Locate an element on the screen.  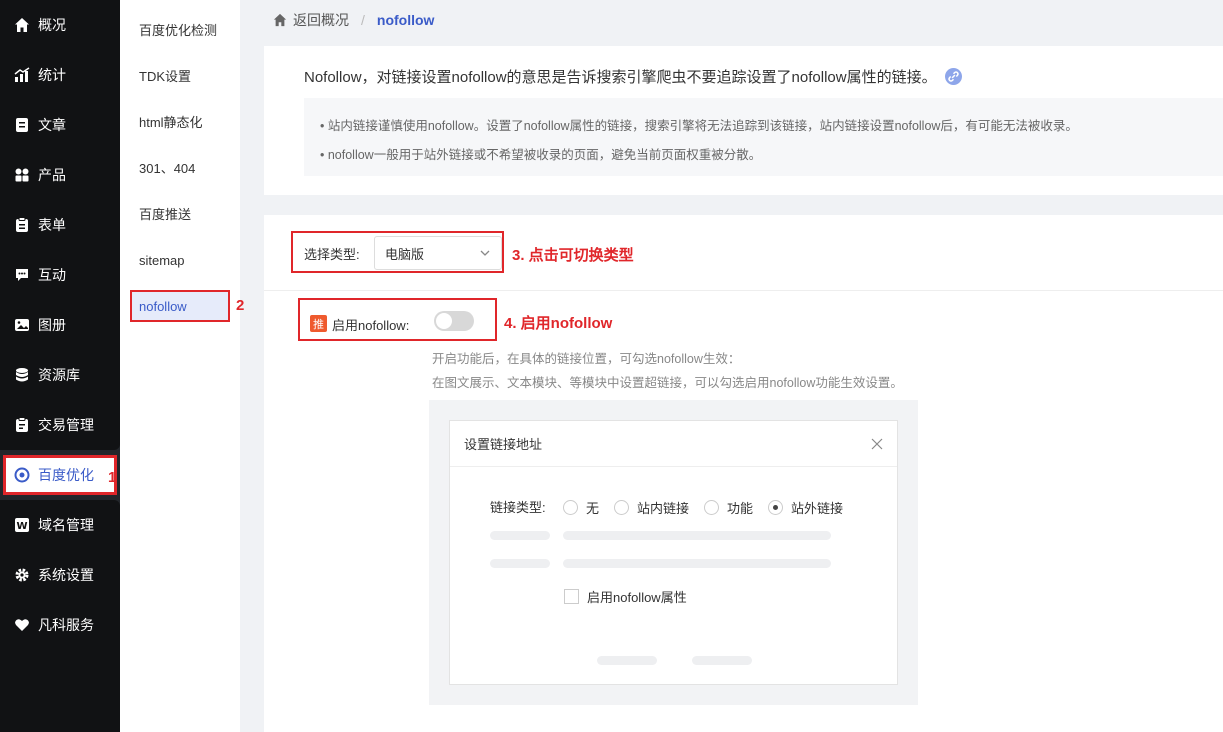
sidebar-item-articles: 文章 is located at coordinates (60, 125).